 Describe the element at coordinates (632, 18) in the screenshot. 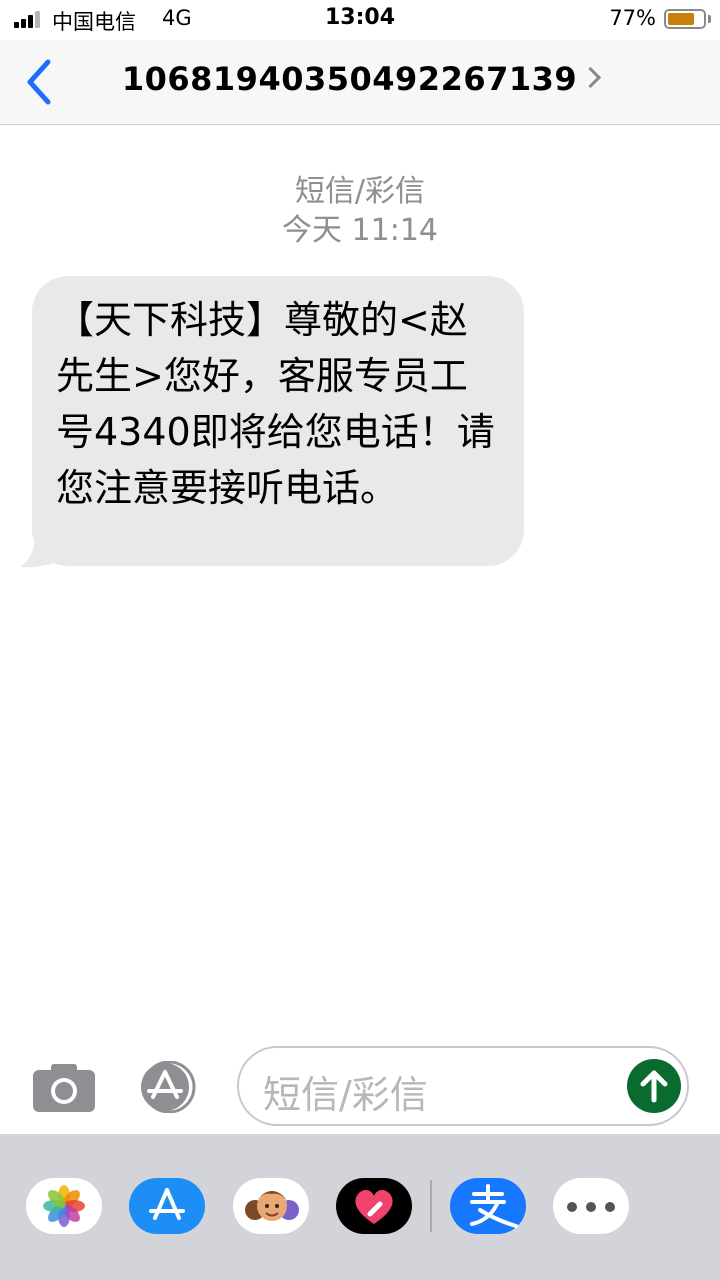

I see `battery-percentage: 77%` at that location.